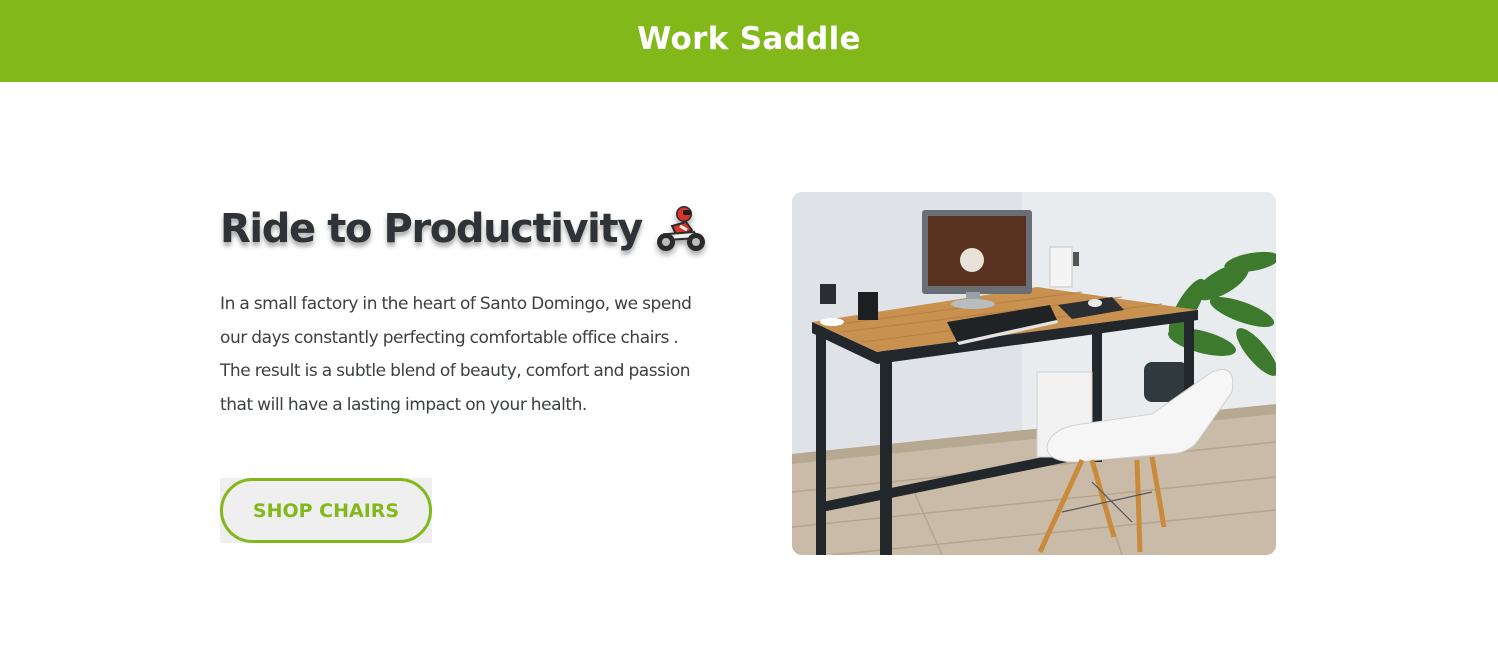 This screenshot has height=651, width=1498. I want to click on brand-title: Work Saddle, so click(749, 39).